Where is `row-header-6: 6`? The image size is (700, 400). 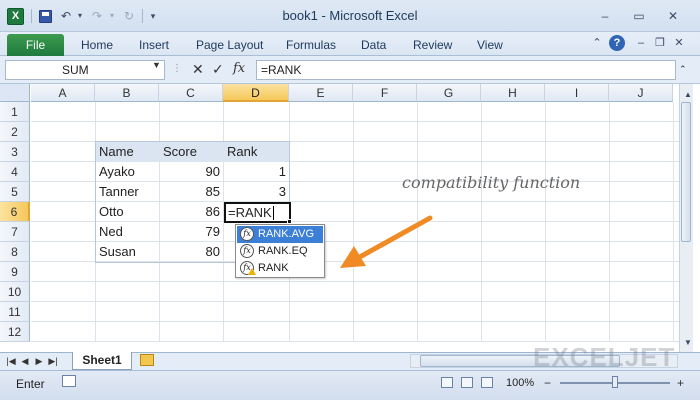 row-header-6: 6 is located at coordinates (15, 212).